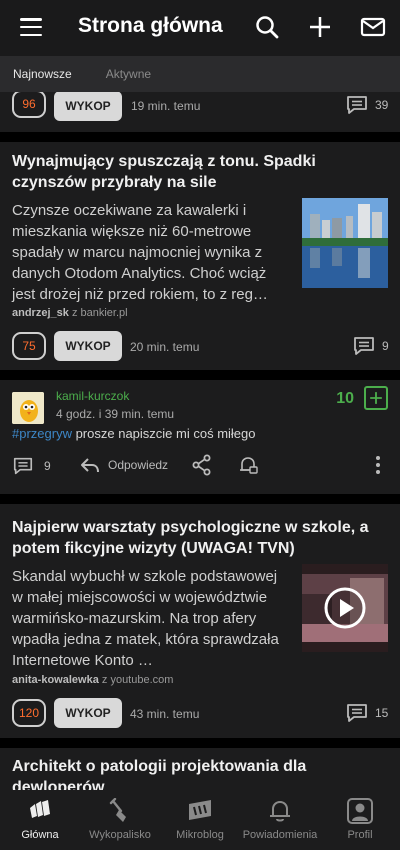  What do you see at coordinates (40, 313) in the screenshot?
I see `author-name: andrzej_sk` at bounding box center [40, 313].